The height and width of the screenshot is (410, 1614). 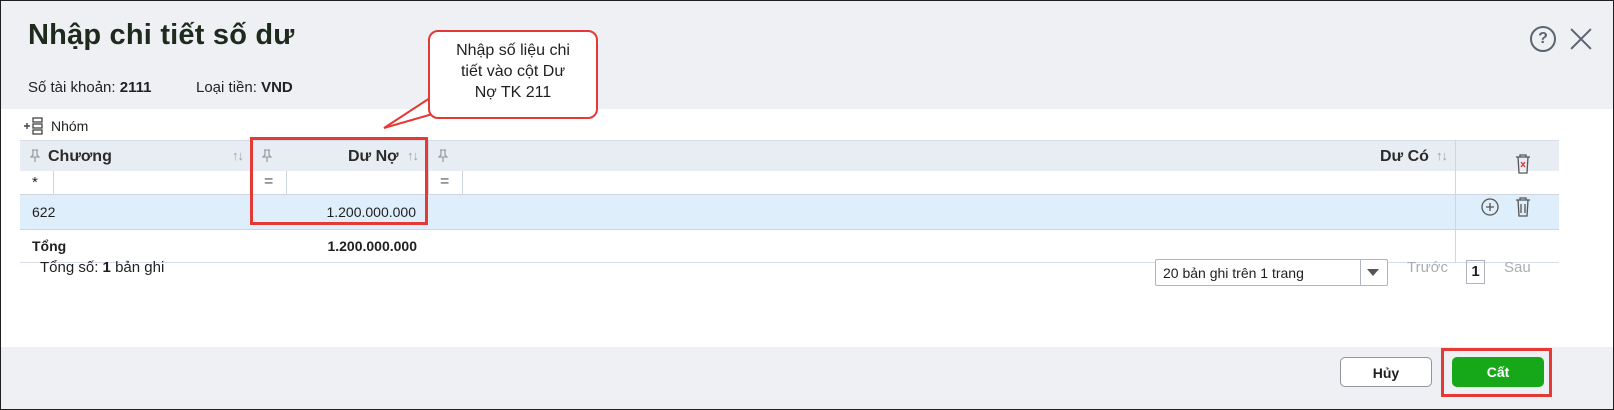 What do you see at coordinates (226, 87) in the screenshot?
I see `currency-label: Loại tiền:` at bounding box center [226, 87].